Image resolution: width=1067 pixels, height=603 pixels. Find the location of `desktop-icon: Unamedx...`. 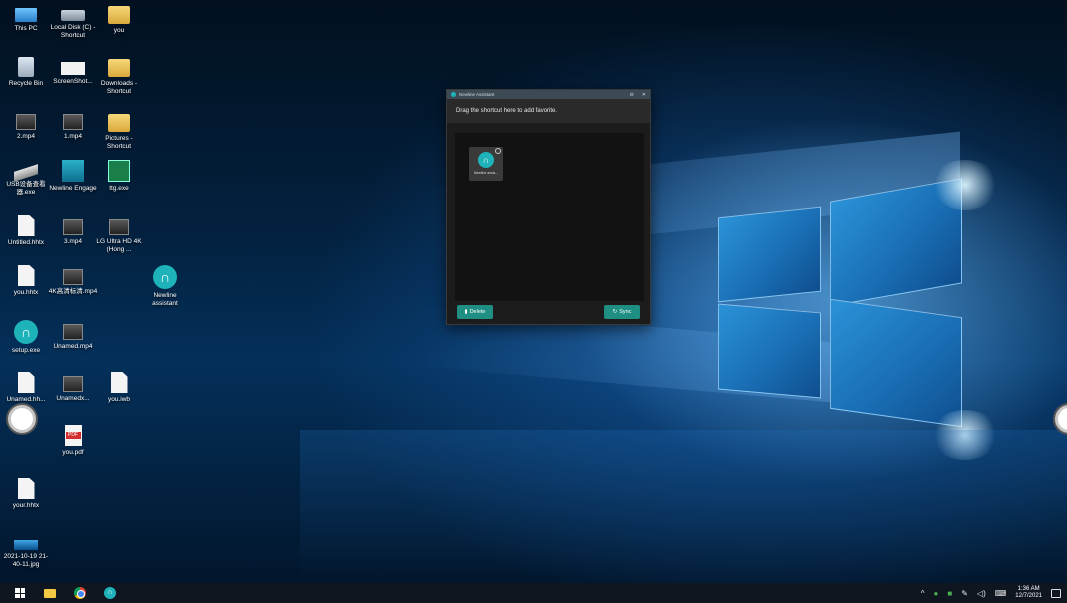

desktop-icon: Unamedx... is located at coordinates (73, 387).